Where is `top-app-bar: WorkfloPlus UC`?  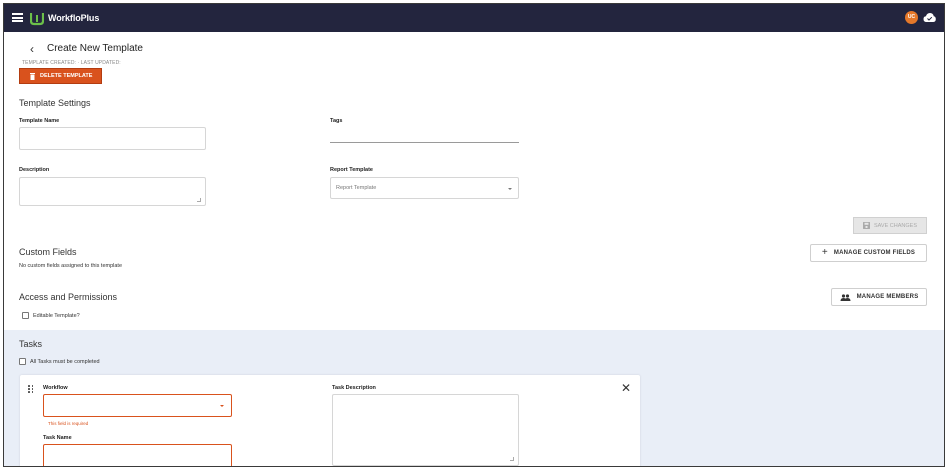
top-app-bar: WorkfloPlus UC is located at coordinates (474, 18).